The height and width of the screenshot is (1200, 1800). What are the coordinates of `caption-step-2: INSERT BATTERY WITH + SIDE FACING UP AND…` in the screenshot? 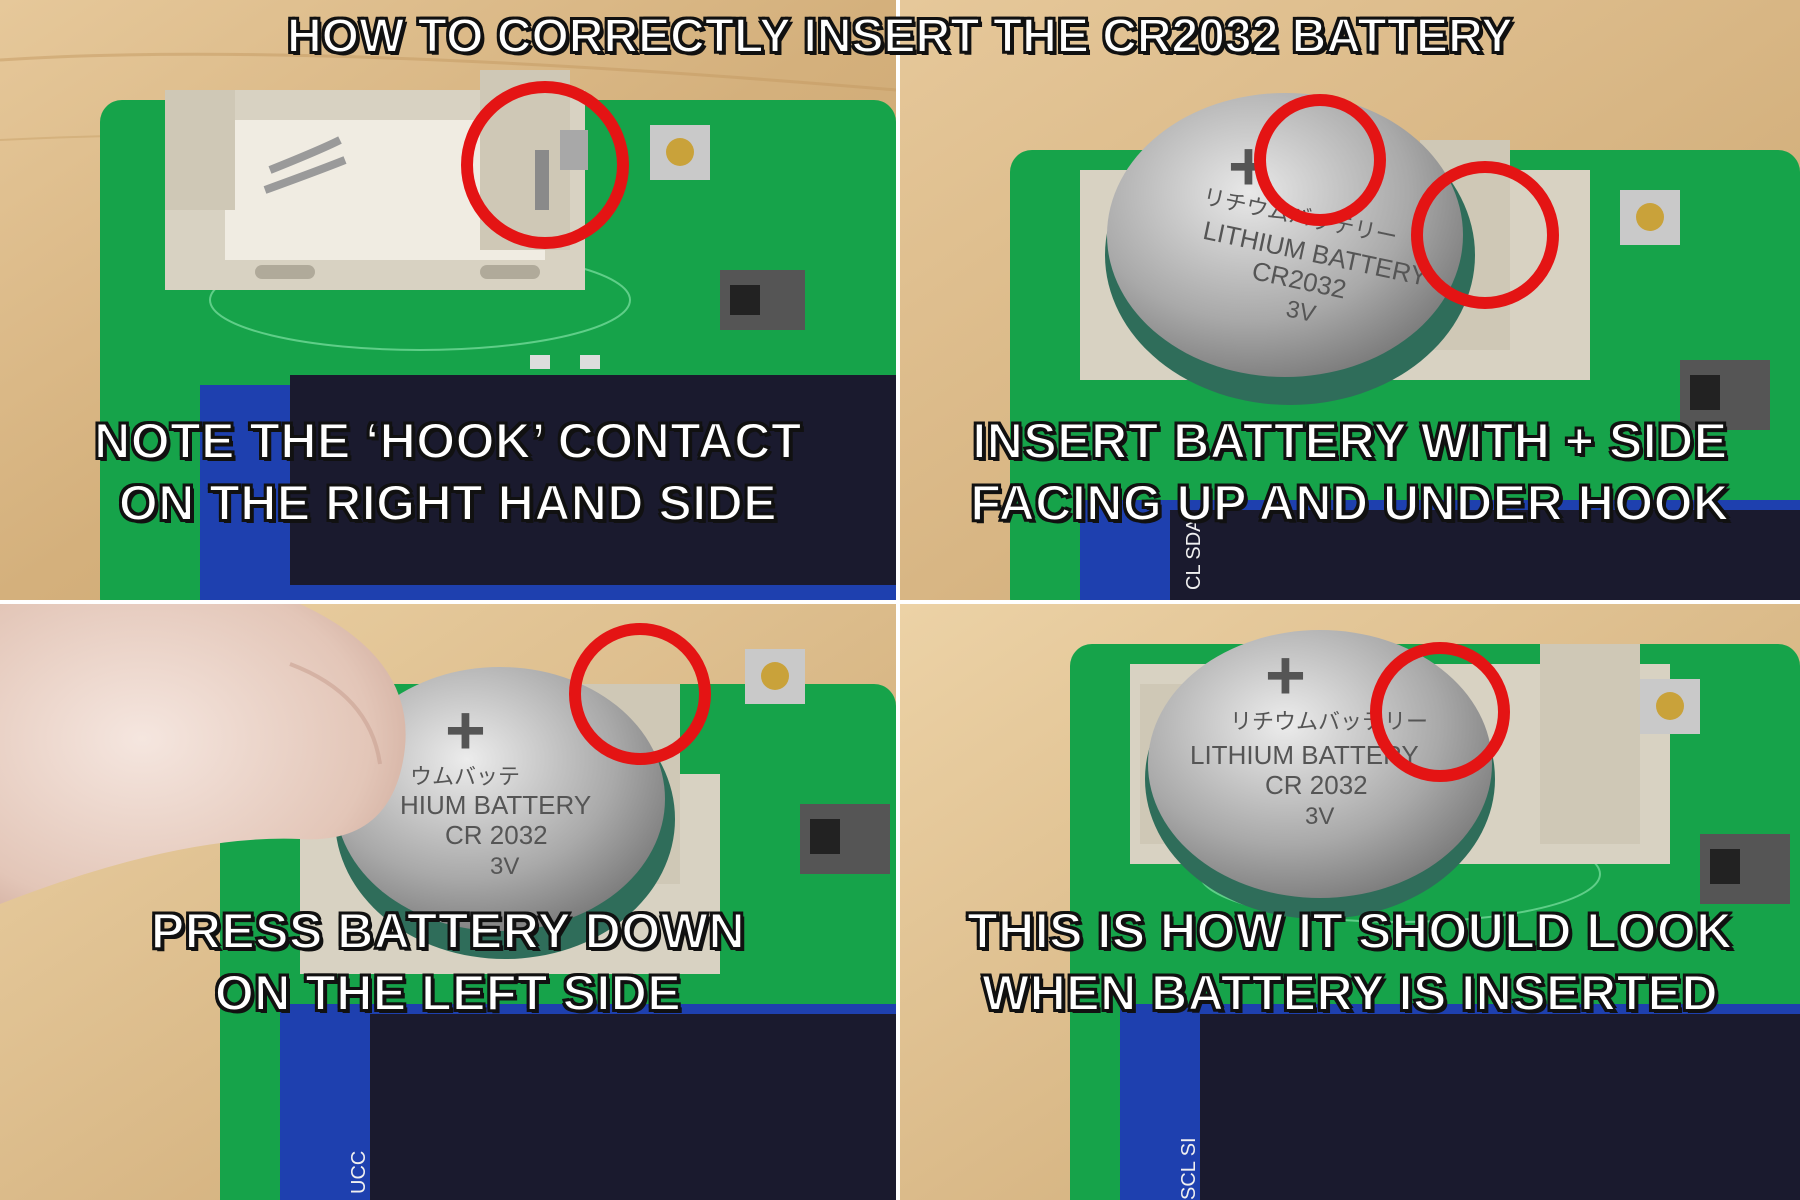 It's located at (1349, 472).